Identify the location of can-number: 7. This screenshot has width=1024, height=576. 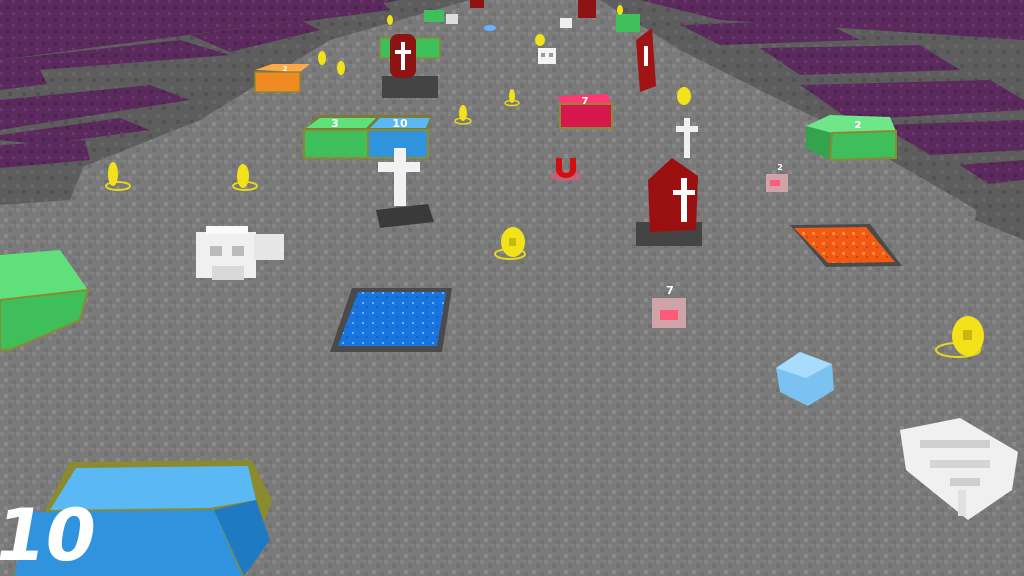
(670, 290).